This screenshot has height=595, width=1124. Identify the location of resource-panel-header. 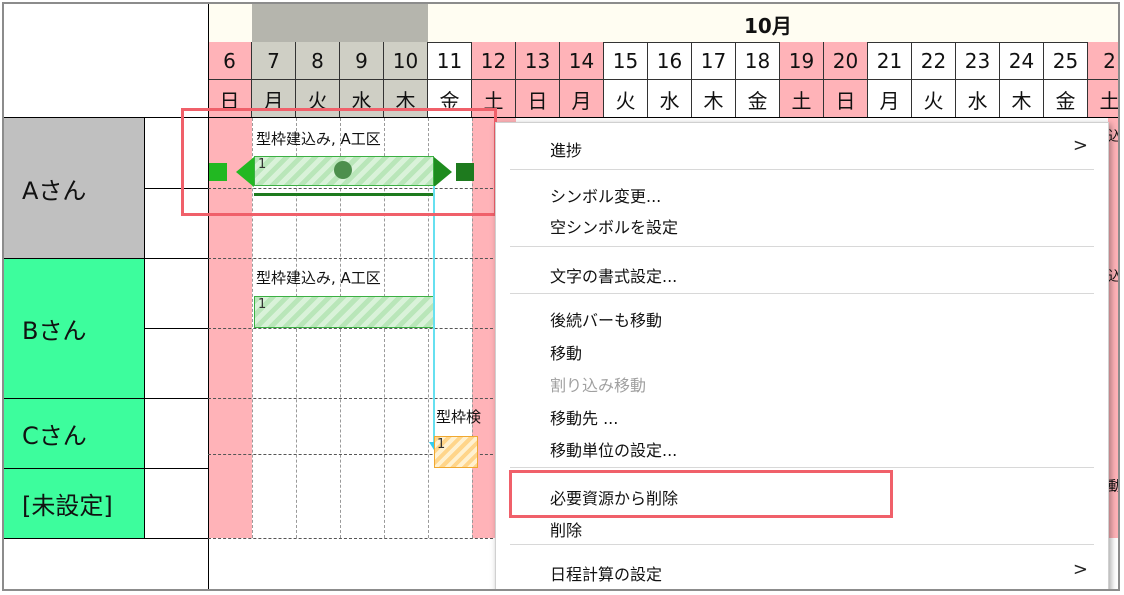
(106, 61).